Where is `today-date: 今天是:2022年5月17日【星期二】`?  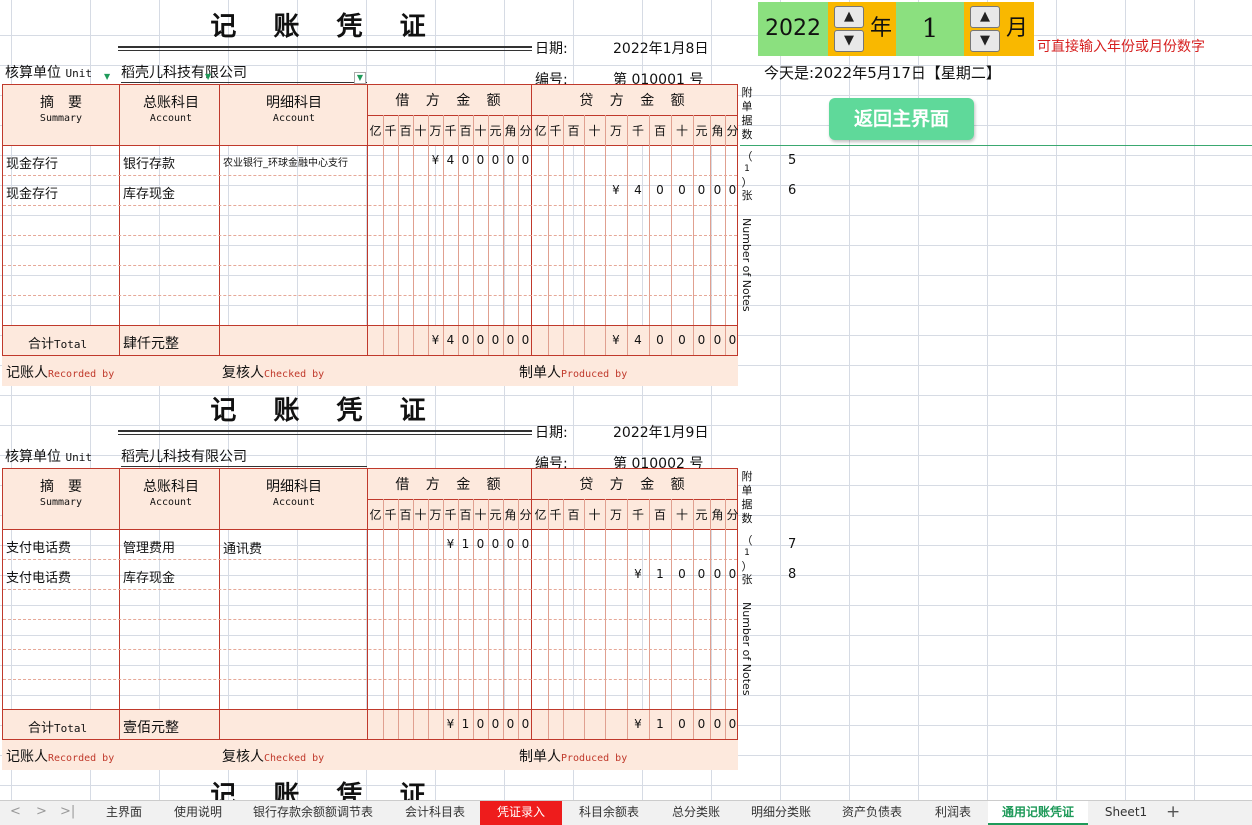
today-date: 今天是:2022年5月17日【星期二】 is located at coordinates (882, 73).